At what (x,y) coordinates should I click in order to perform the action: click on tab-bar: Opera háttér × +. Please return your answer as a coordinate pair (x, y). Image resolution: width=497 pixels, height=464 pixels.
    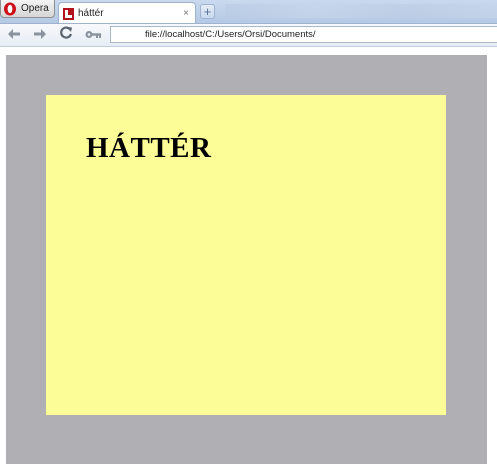
    Looking at the image, I should click on (248, 12).